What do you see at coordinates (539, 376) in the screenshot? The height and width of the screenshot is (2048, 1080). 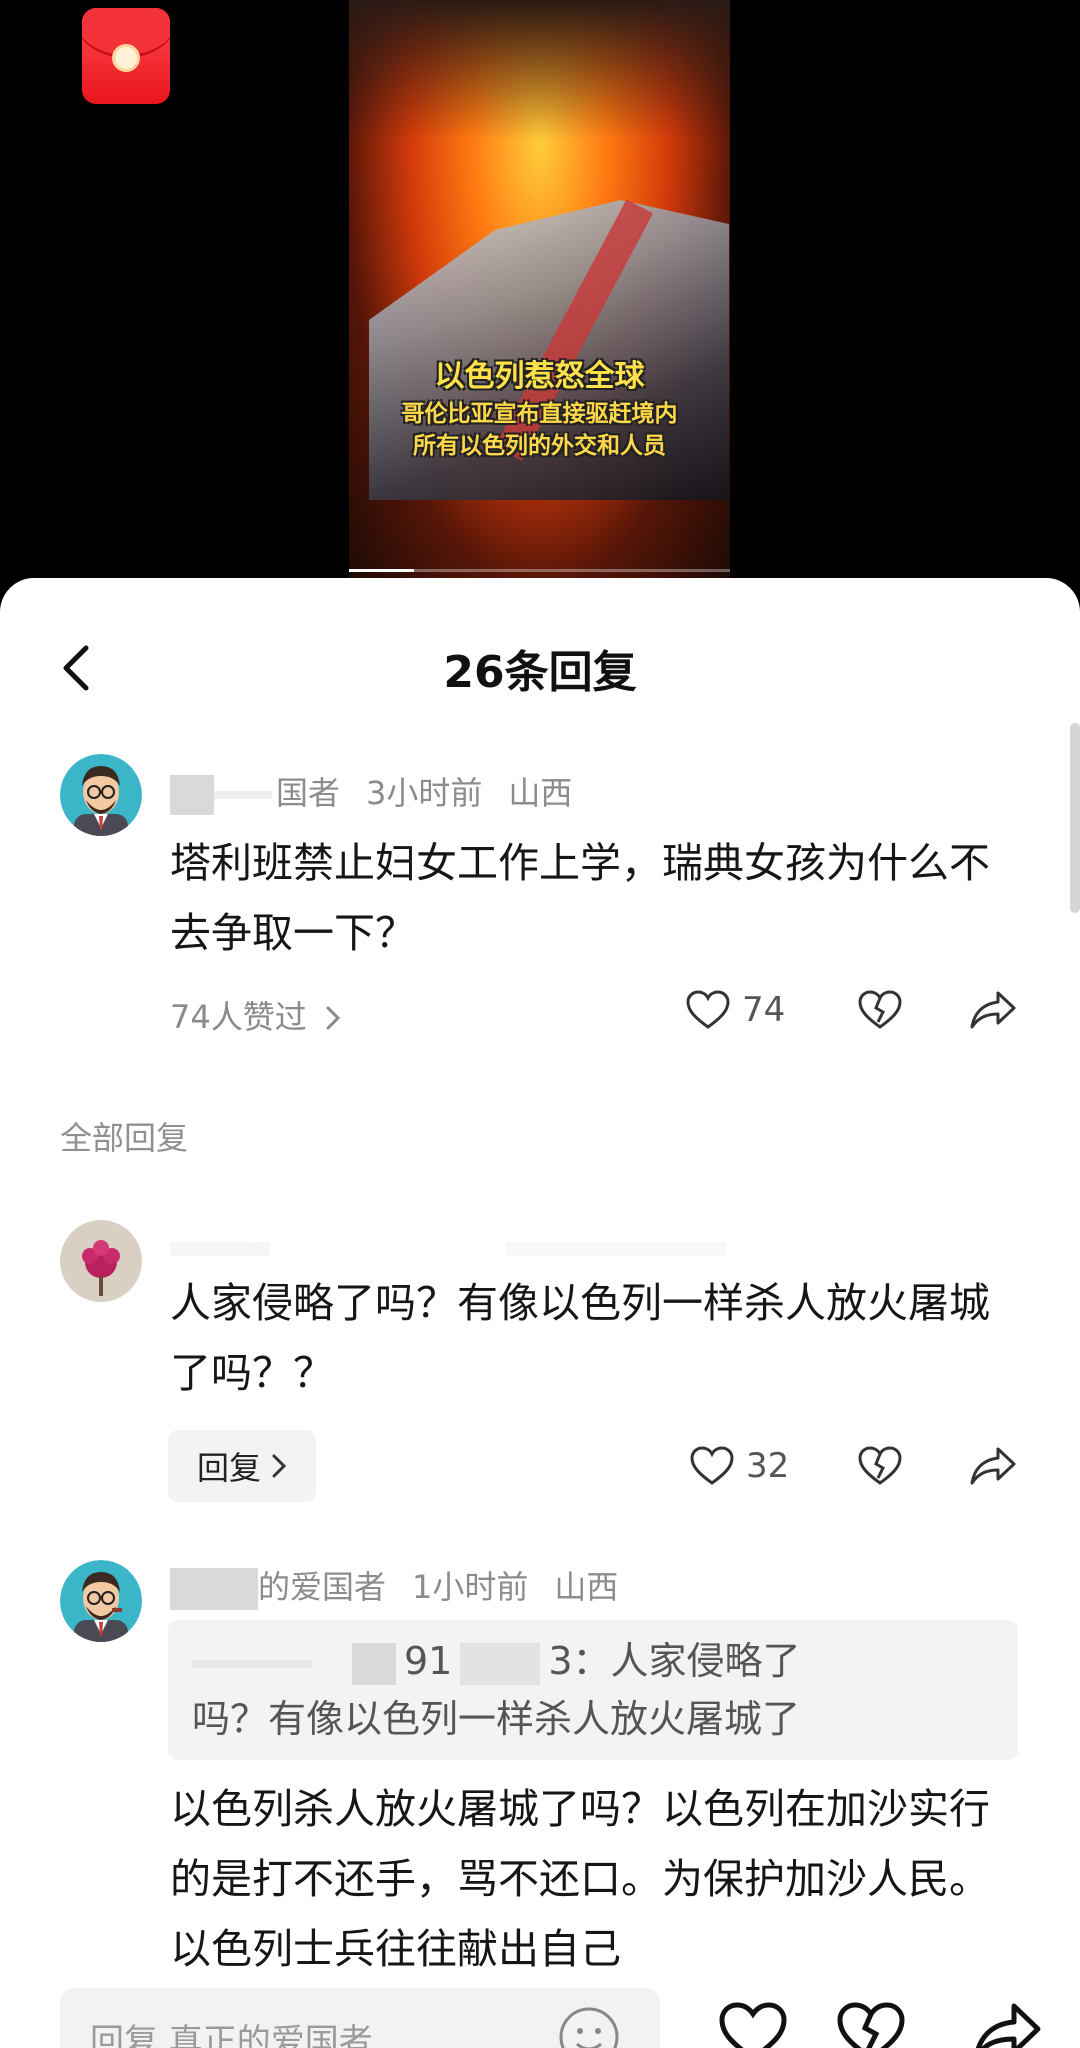 I see `video-caption-line: 以色列惹怒全球` at bounding box center [539, 376].